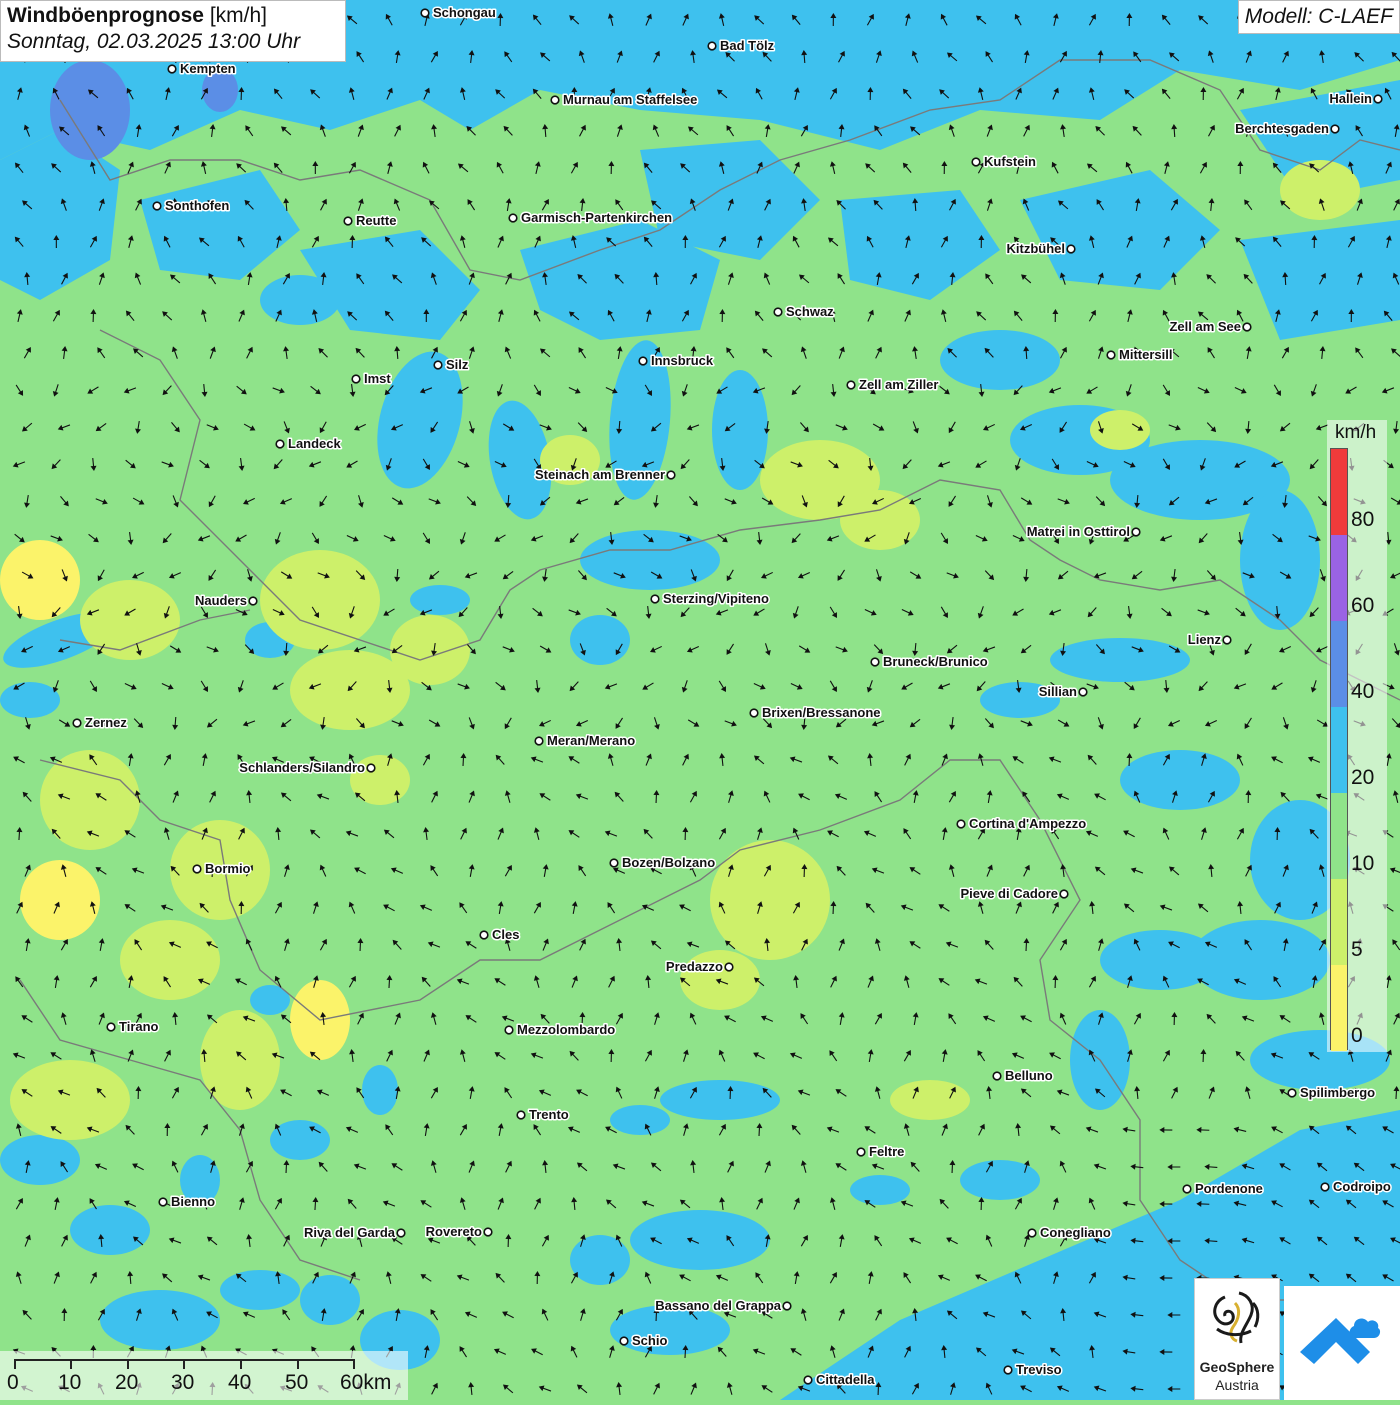  I want to click on city-marker: Schongau, so click(458, 12).